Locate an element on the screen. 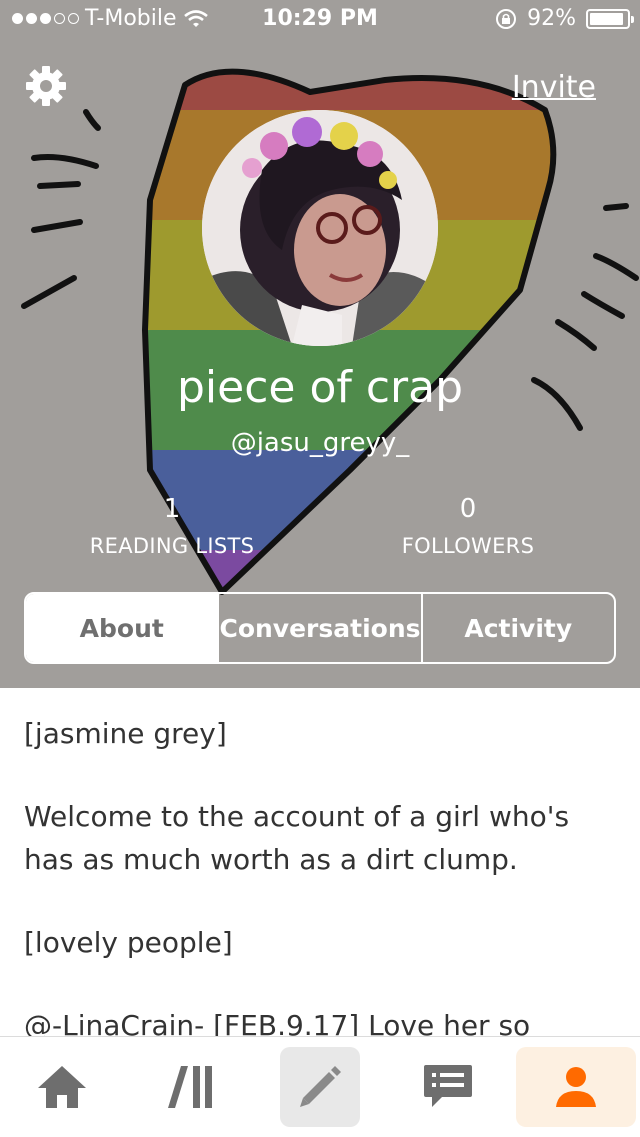  home-icon is located at coordinates (62, 1087).